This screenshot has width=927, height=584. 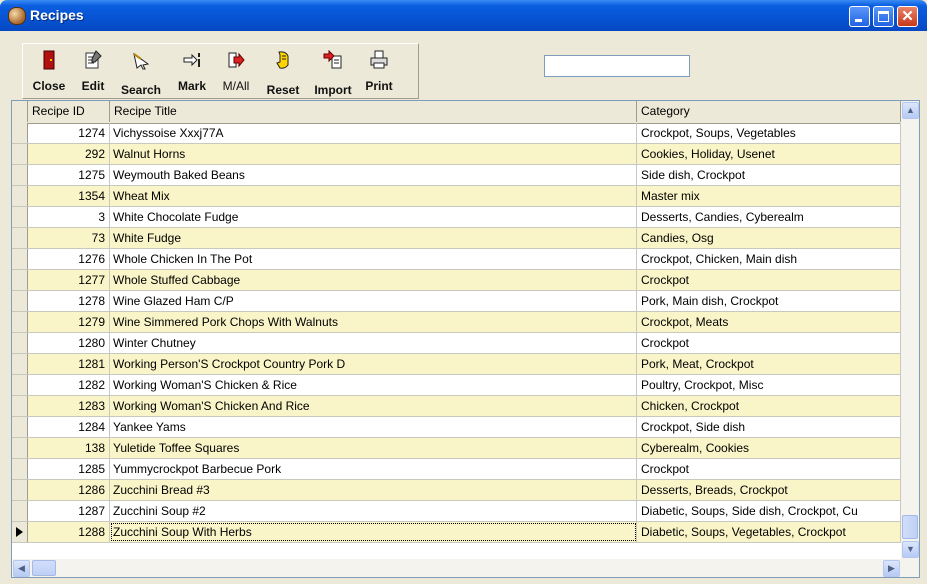 What do you see at coordinates (333, 72) in the screenshot?
I see `import-button: Import` at bounding box center [333, 72].